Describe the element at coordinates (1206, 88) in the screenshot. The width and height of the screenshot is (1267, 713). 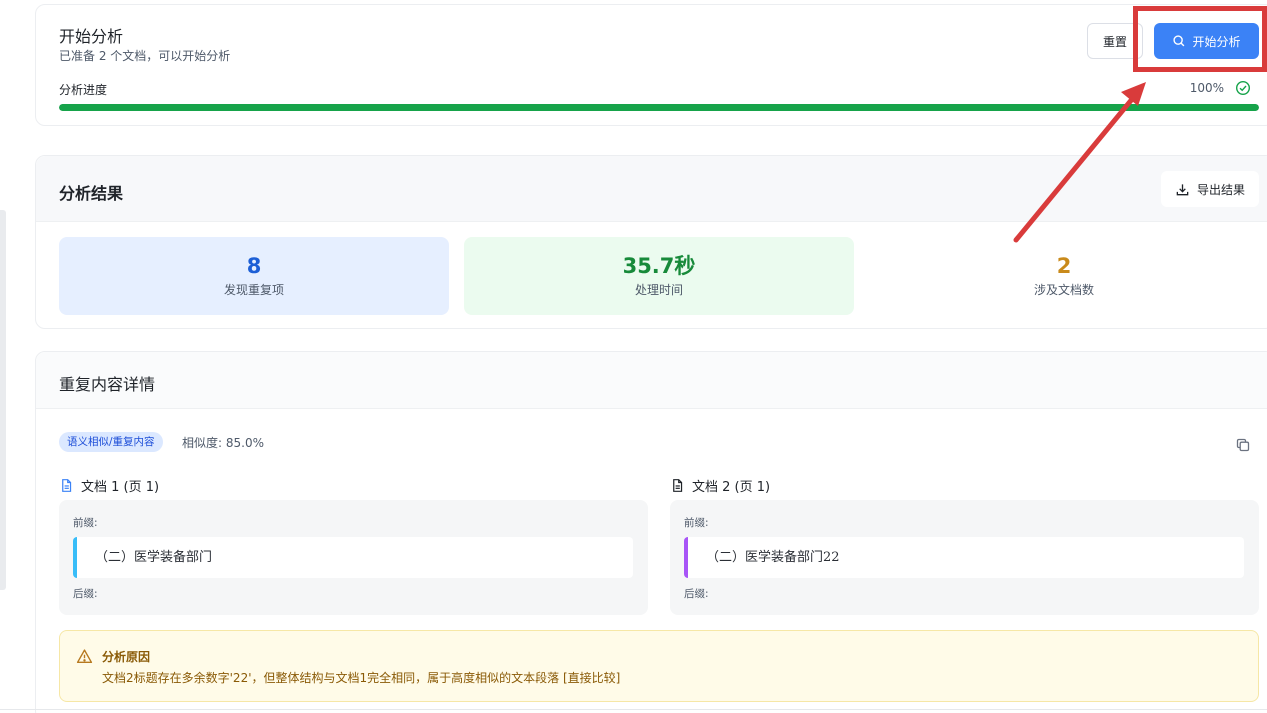
I see `progress-value: 100%` at that location.